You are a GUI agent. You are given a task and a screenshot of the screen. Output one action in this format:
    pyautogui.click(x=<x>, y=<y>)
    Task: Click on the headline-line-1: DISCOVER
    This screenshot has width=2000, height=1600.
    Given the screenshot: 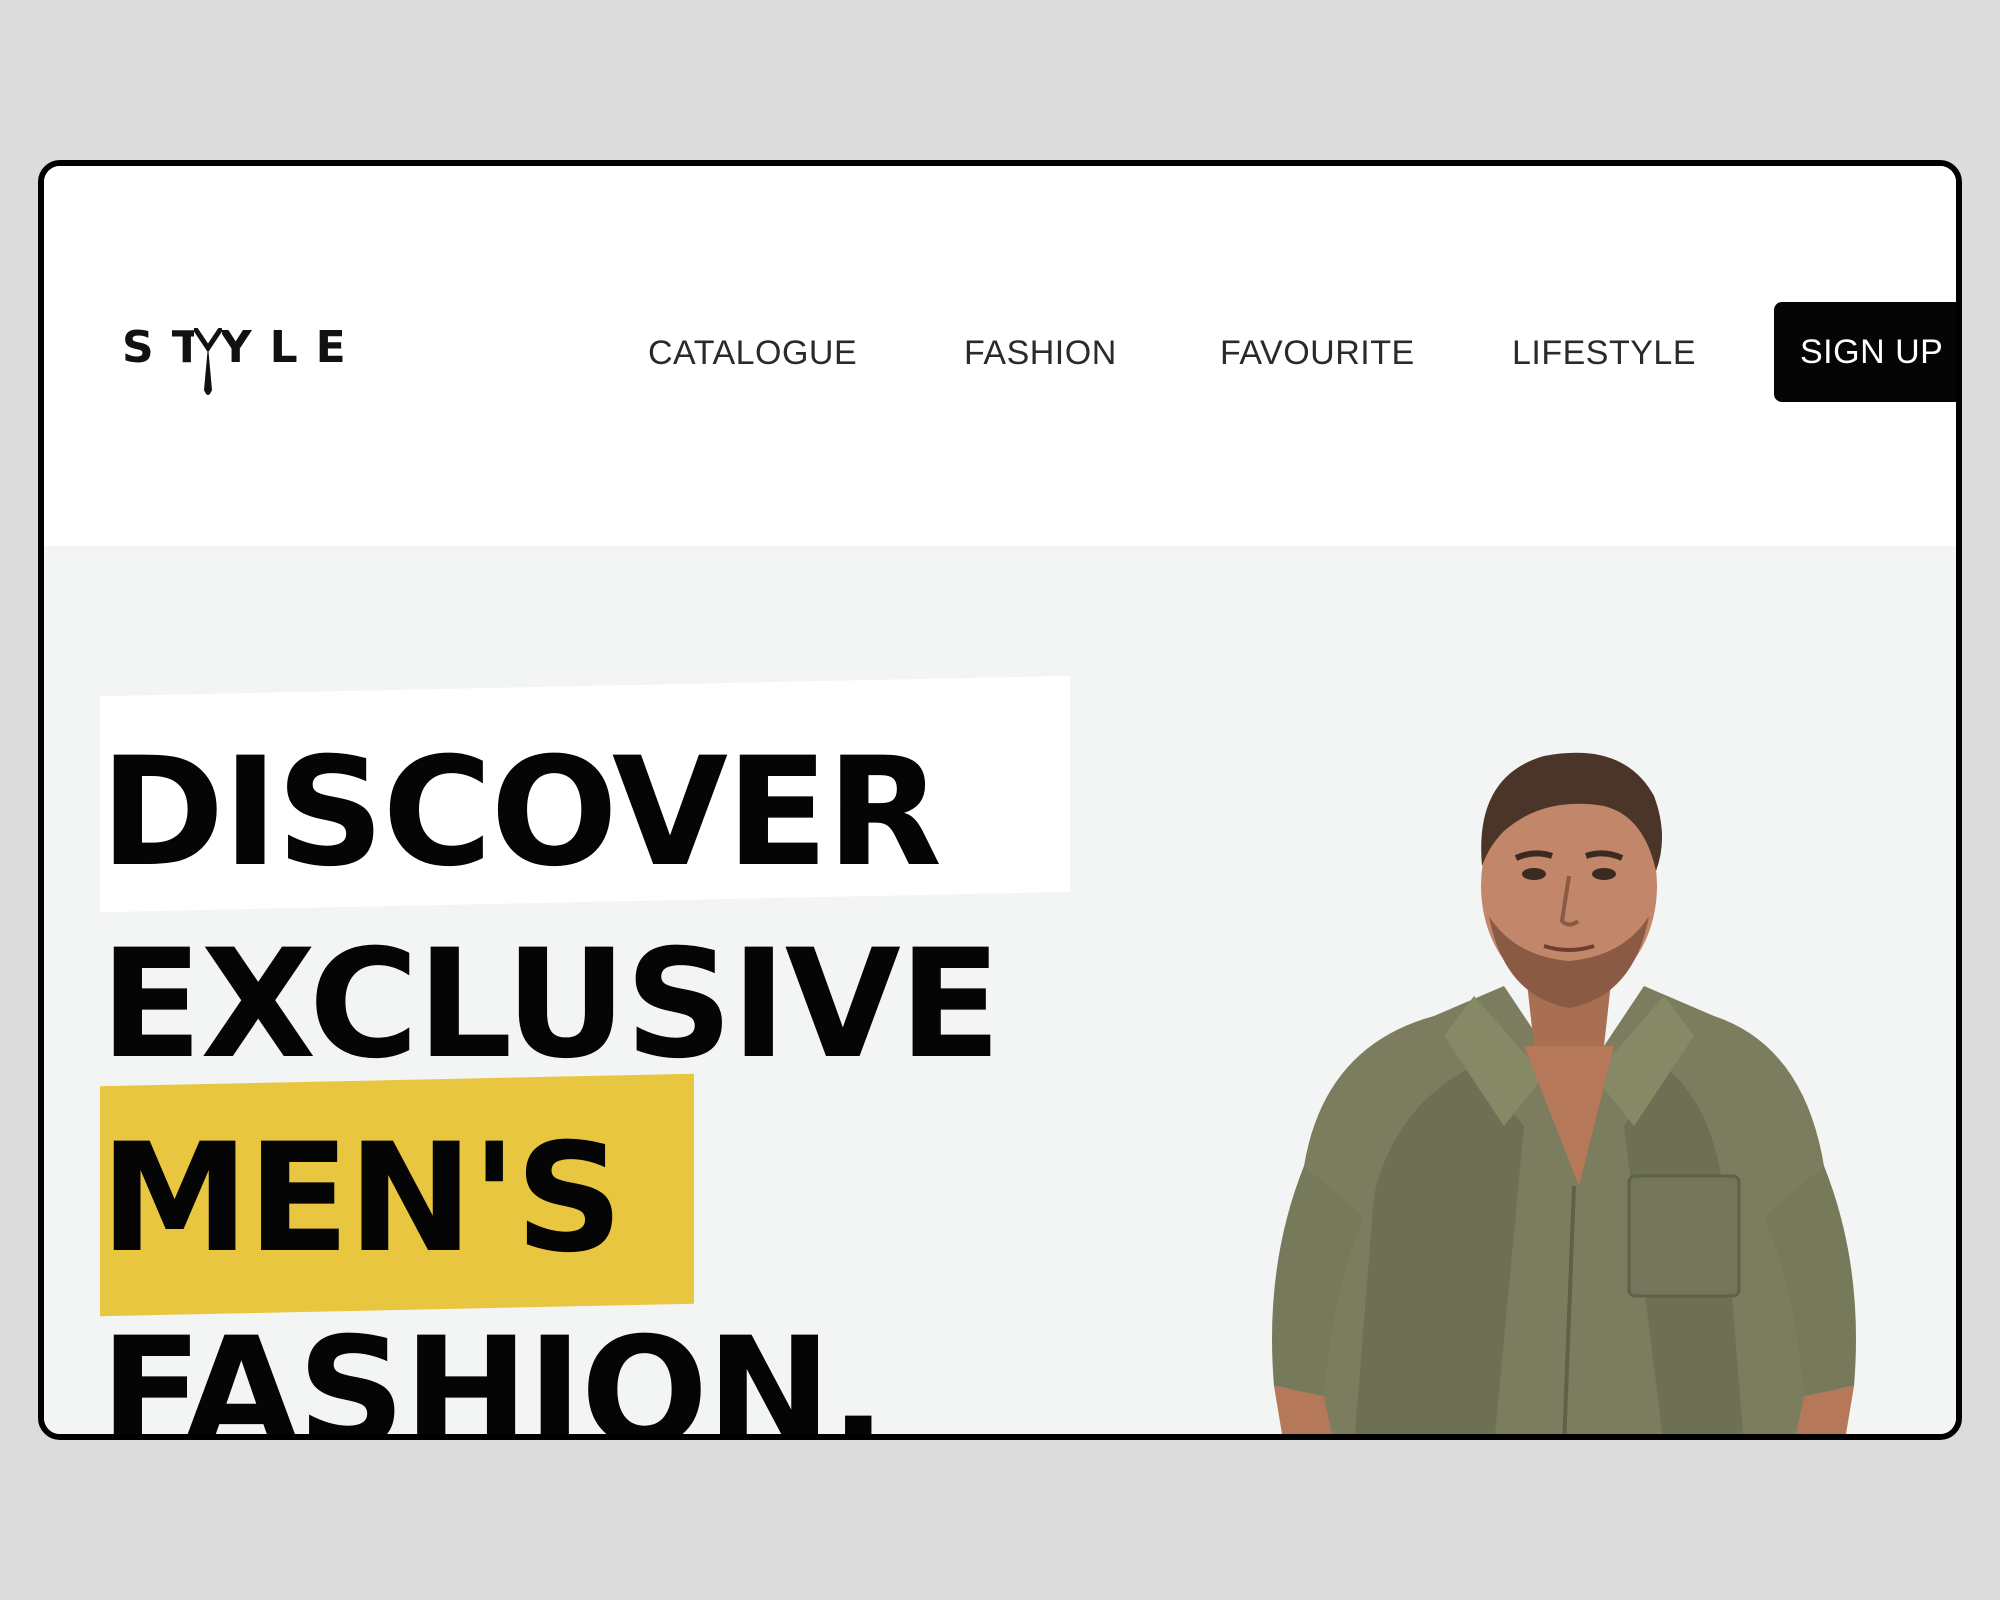 What is the action you would take?
    pyautogui.click(x=521, y=813)
    